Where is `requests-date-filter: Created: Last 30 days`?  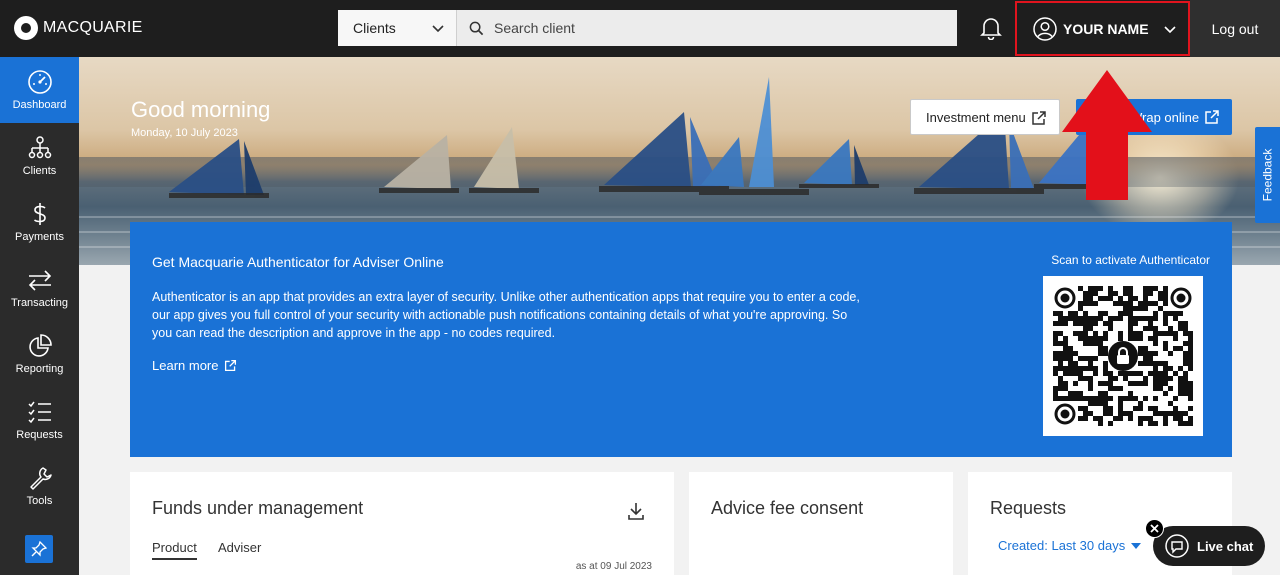 requests-date-filter: Created: Last 30 days is located at coordinates (1070, 545).